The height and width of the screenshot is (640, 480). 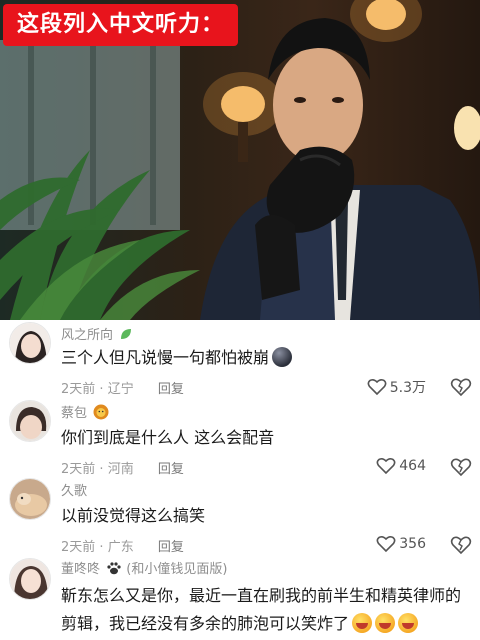 What do you see at coordinates (122, 469) in the screenshot?
I see `comment-meta: 2天前 · 河南 回复` at bounding box center [122, 469].